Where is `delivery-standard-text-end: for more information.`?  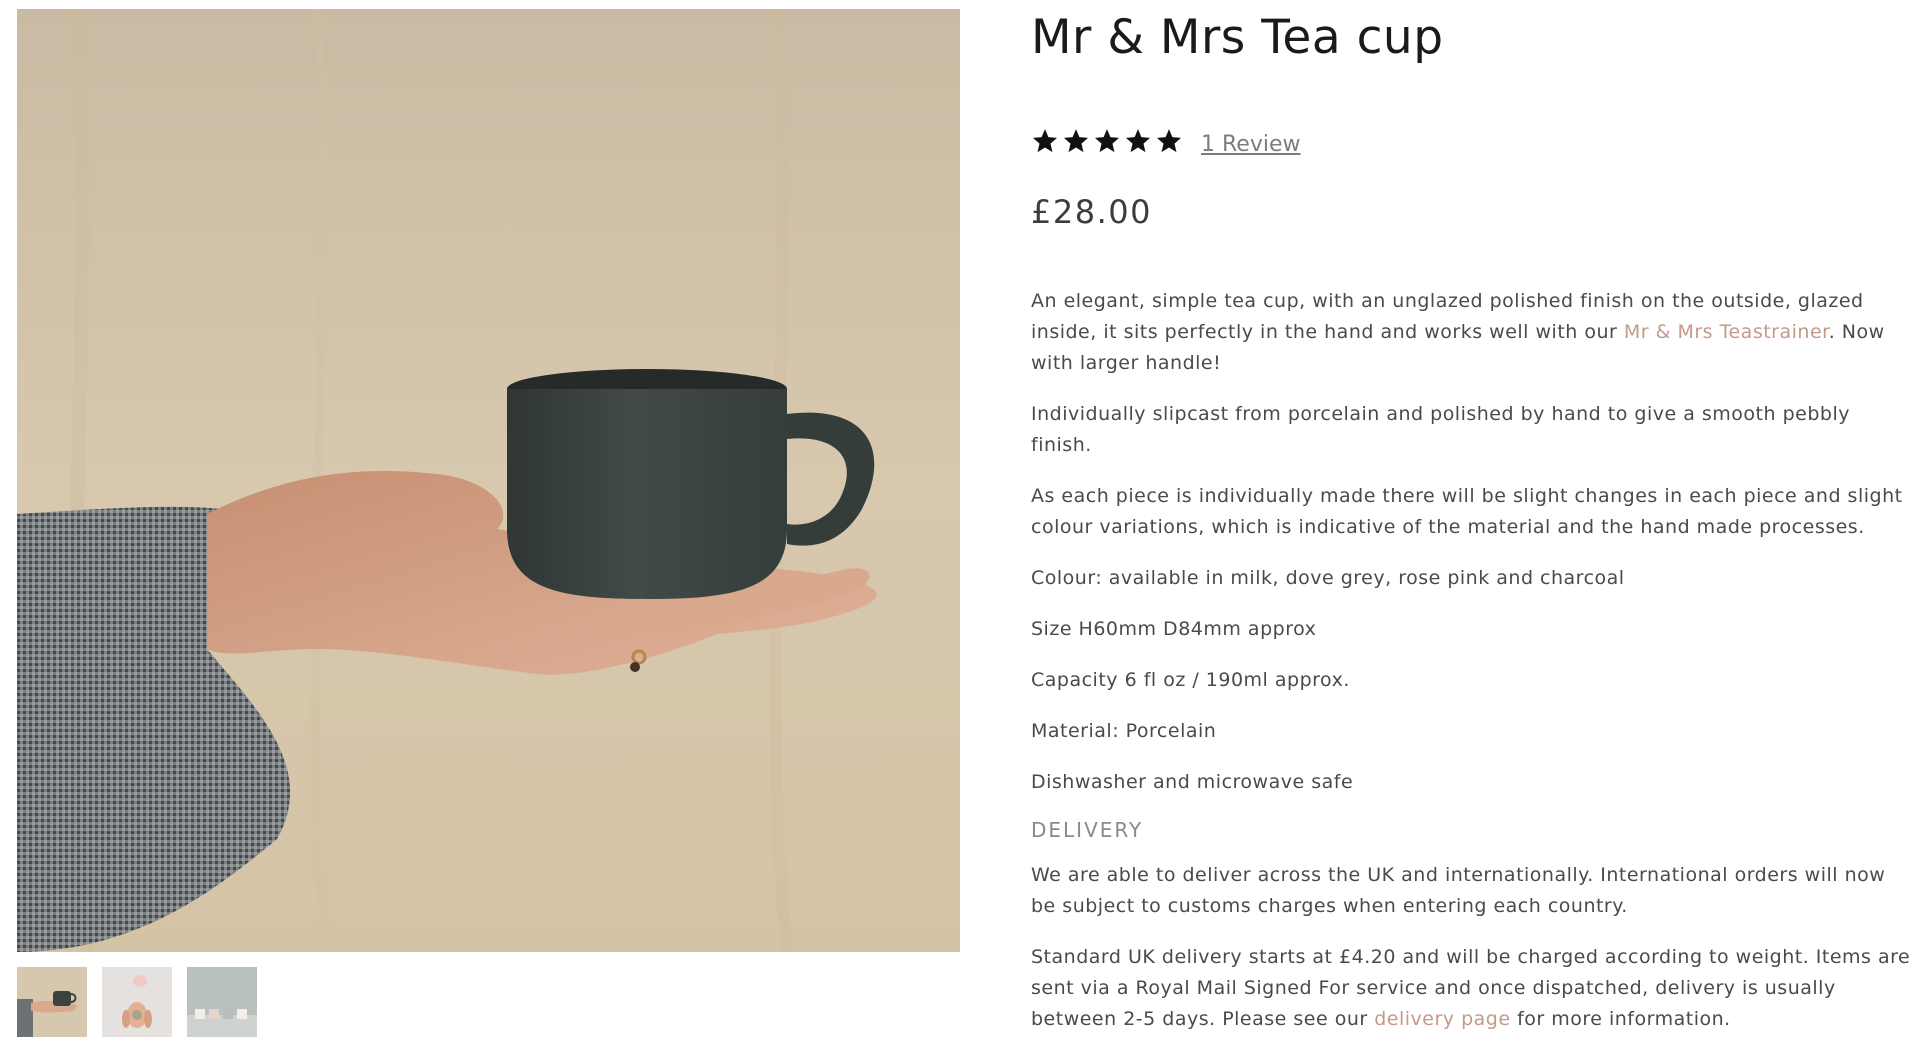
delivery-standard-text-end: for more information. is located at coordinates (1620, 1019).